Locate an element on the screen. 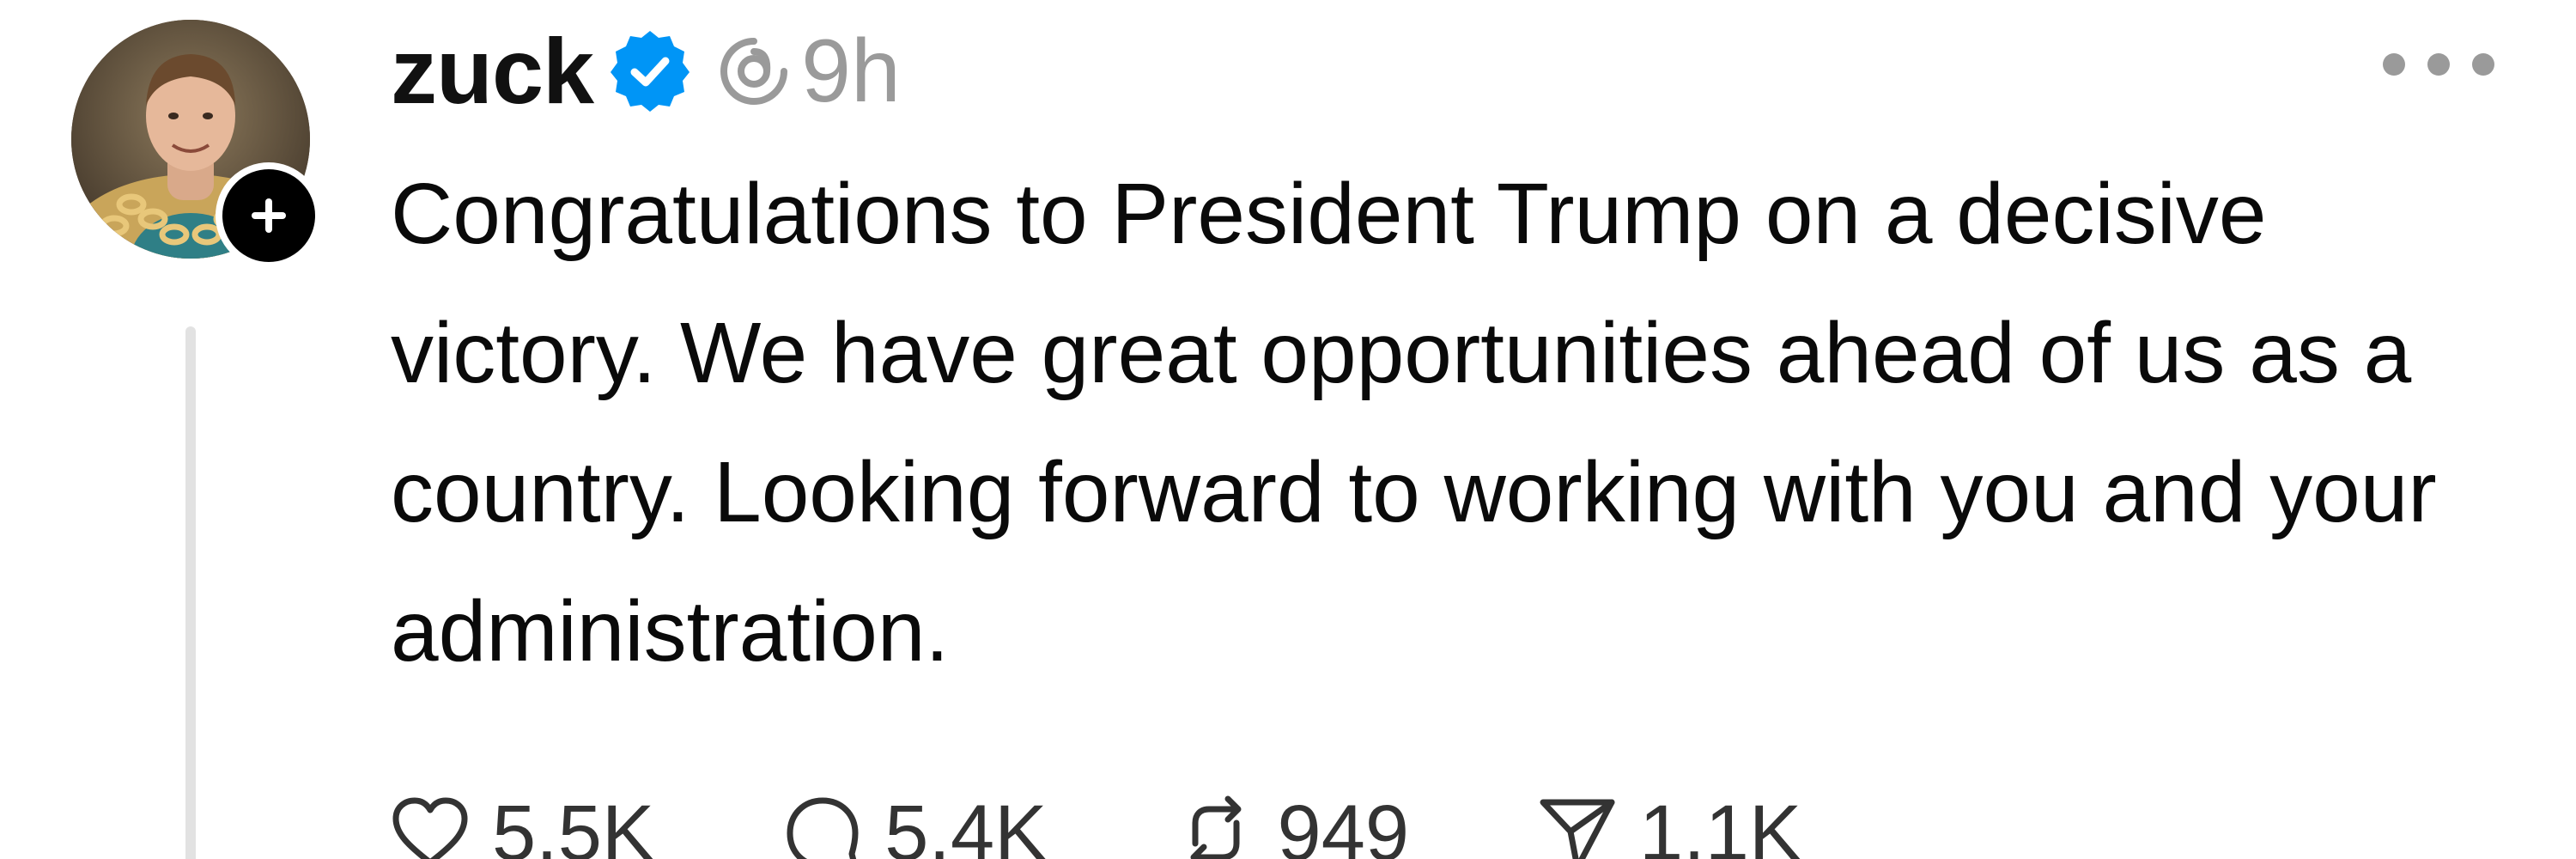 Image resolution: width=2576 pixels, height=859 pixels. follow-button is located at coordinates (269, 216).